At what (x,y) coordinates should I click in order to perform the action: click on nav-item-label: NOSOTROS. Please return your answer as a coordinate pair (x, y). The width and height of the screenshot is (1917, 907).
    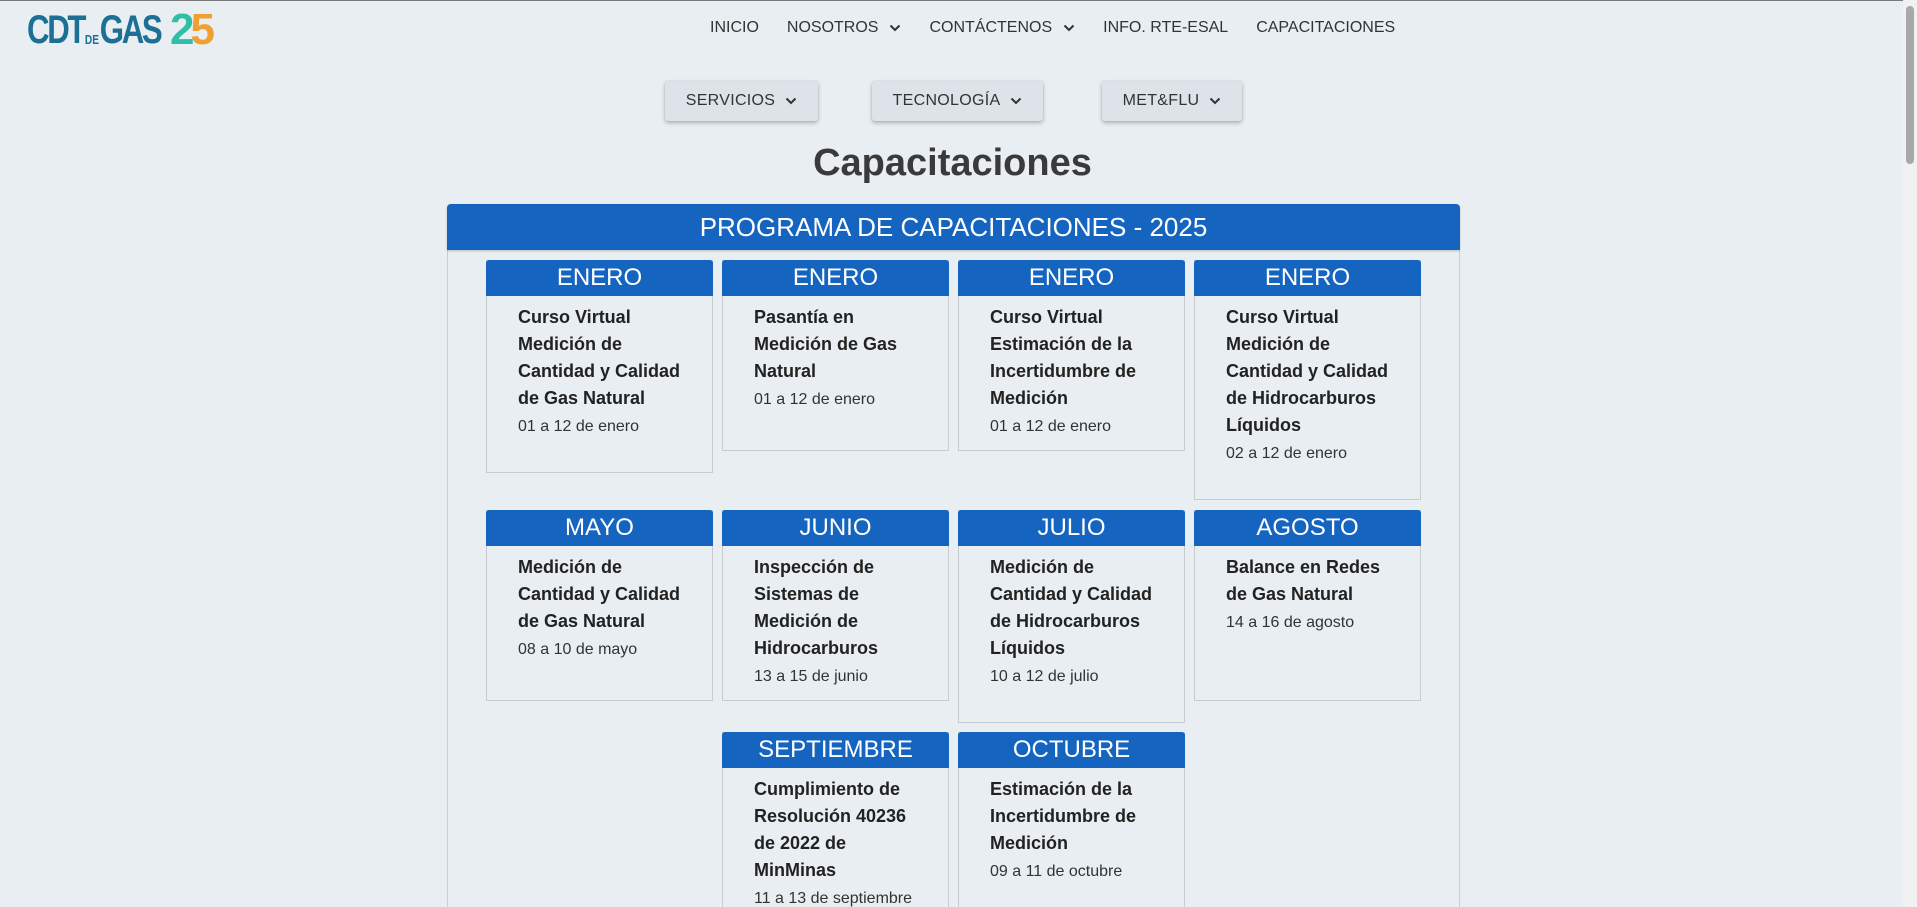
    Looking at the image, I should click on (832, 27).